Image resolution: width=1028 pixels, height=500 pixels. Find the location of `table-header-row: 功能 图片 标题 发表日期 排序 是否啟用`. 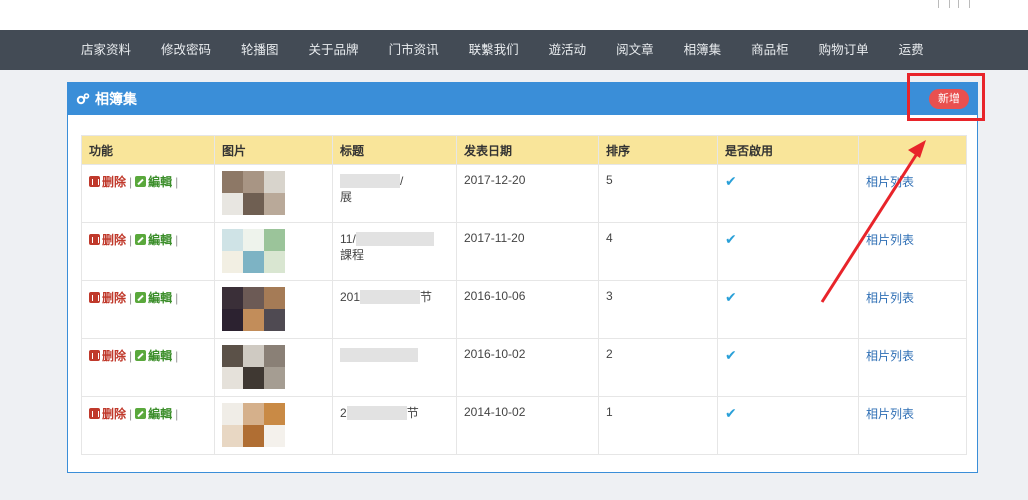

table-header-row: 功能 图片 标题 发表日期 排序 是否啟用 is located at coordinates (524, 150).